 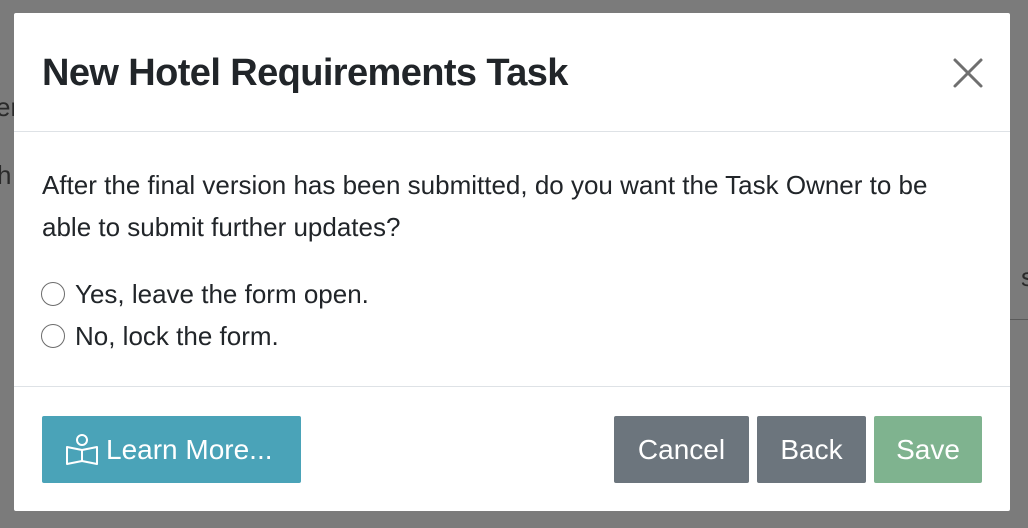 I want to click on close-button, so click(x=968, y=73).